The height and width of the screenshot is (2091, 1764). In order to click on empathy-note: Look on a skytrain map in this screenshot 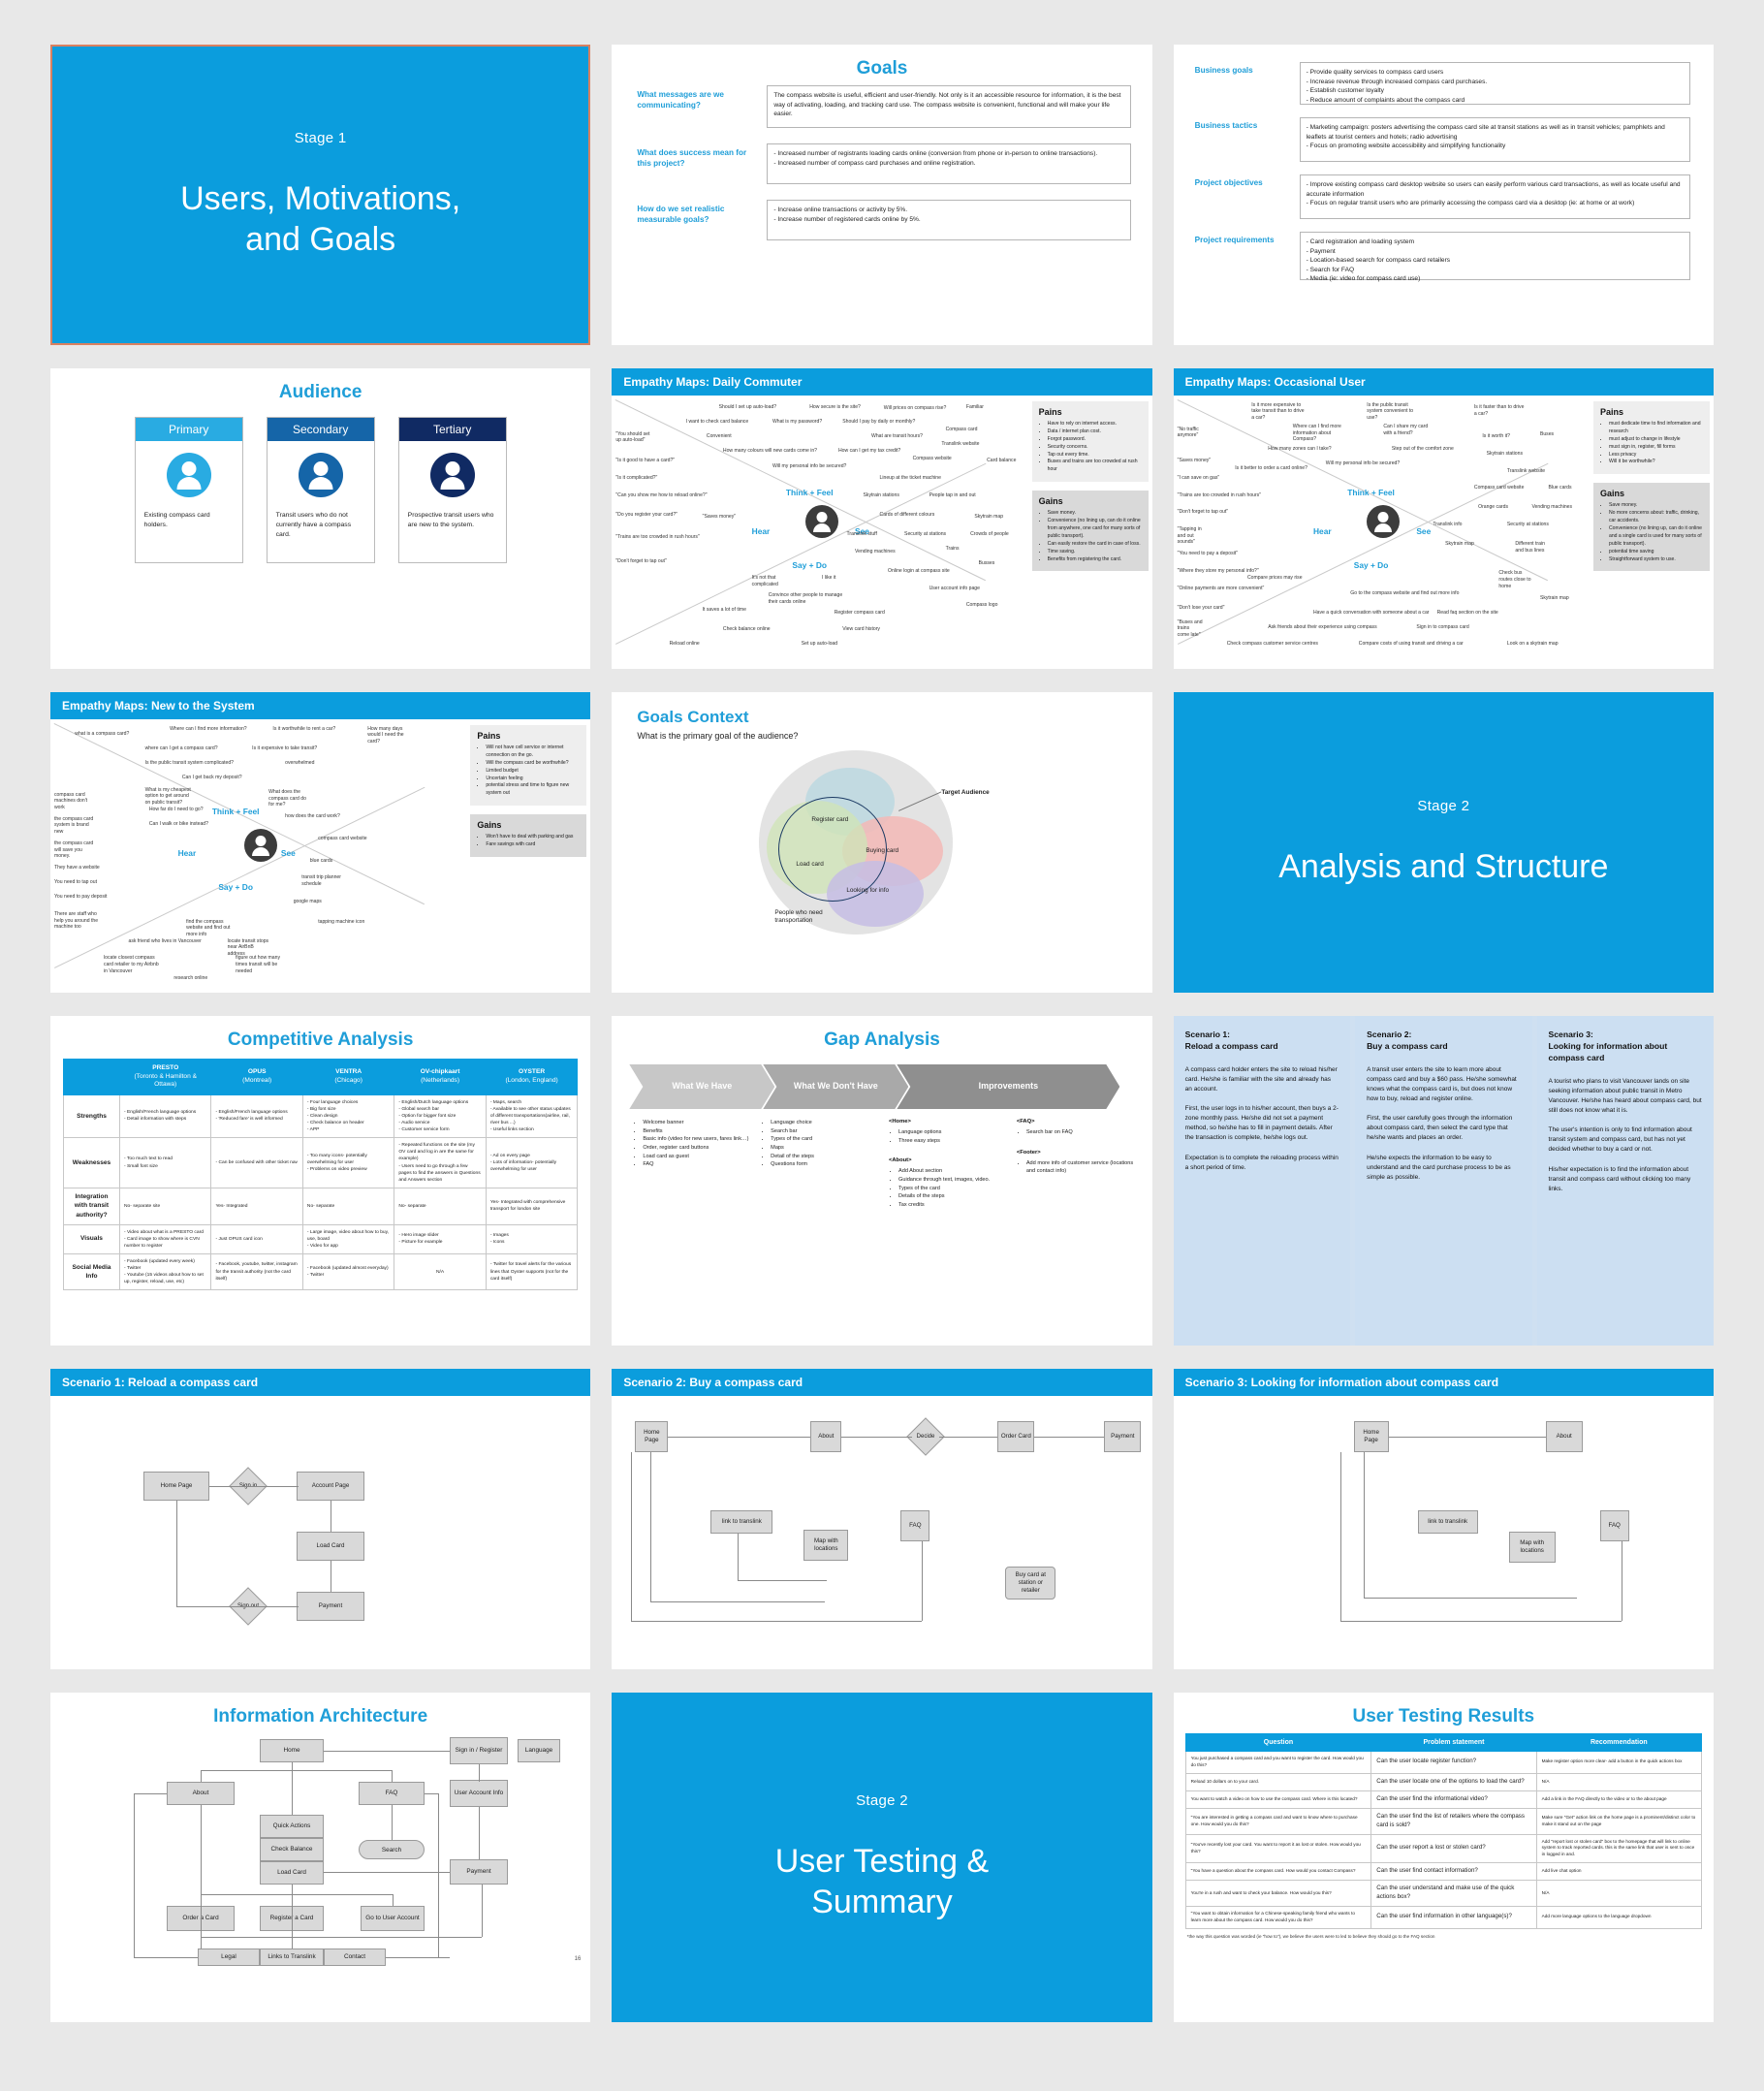, I will do `click(1532, 644)`.